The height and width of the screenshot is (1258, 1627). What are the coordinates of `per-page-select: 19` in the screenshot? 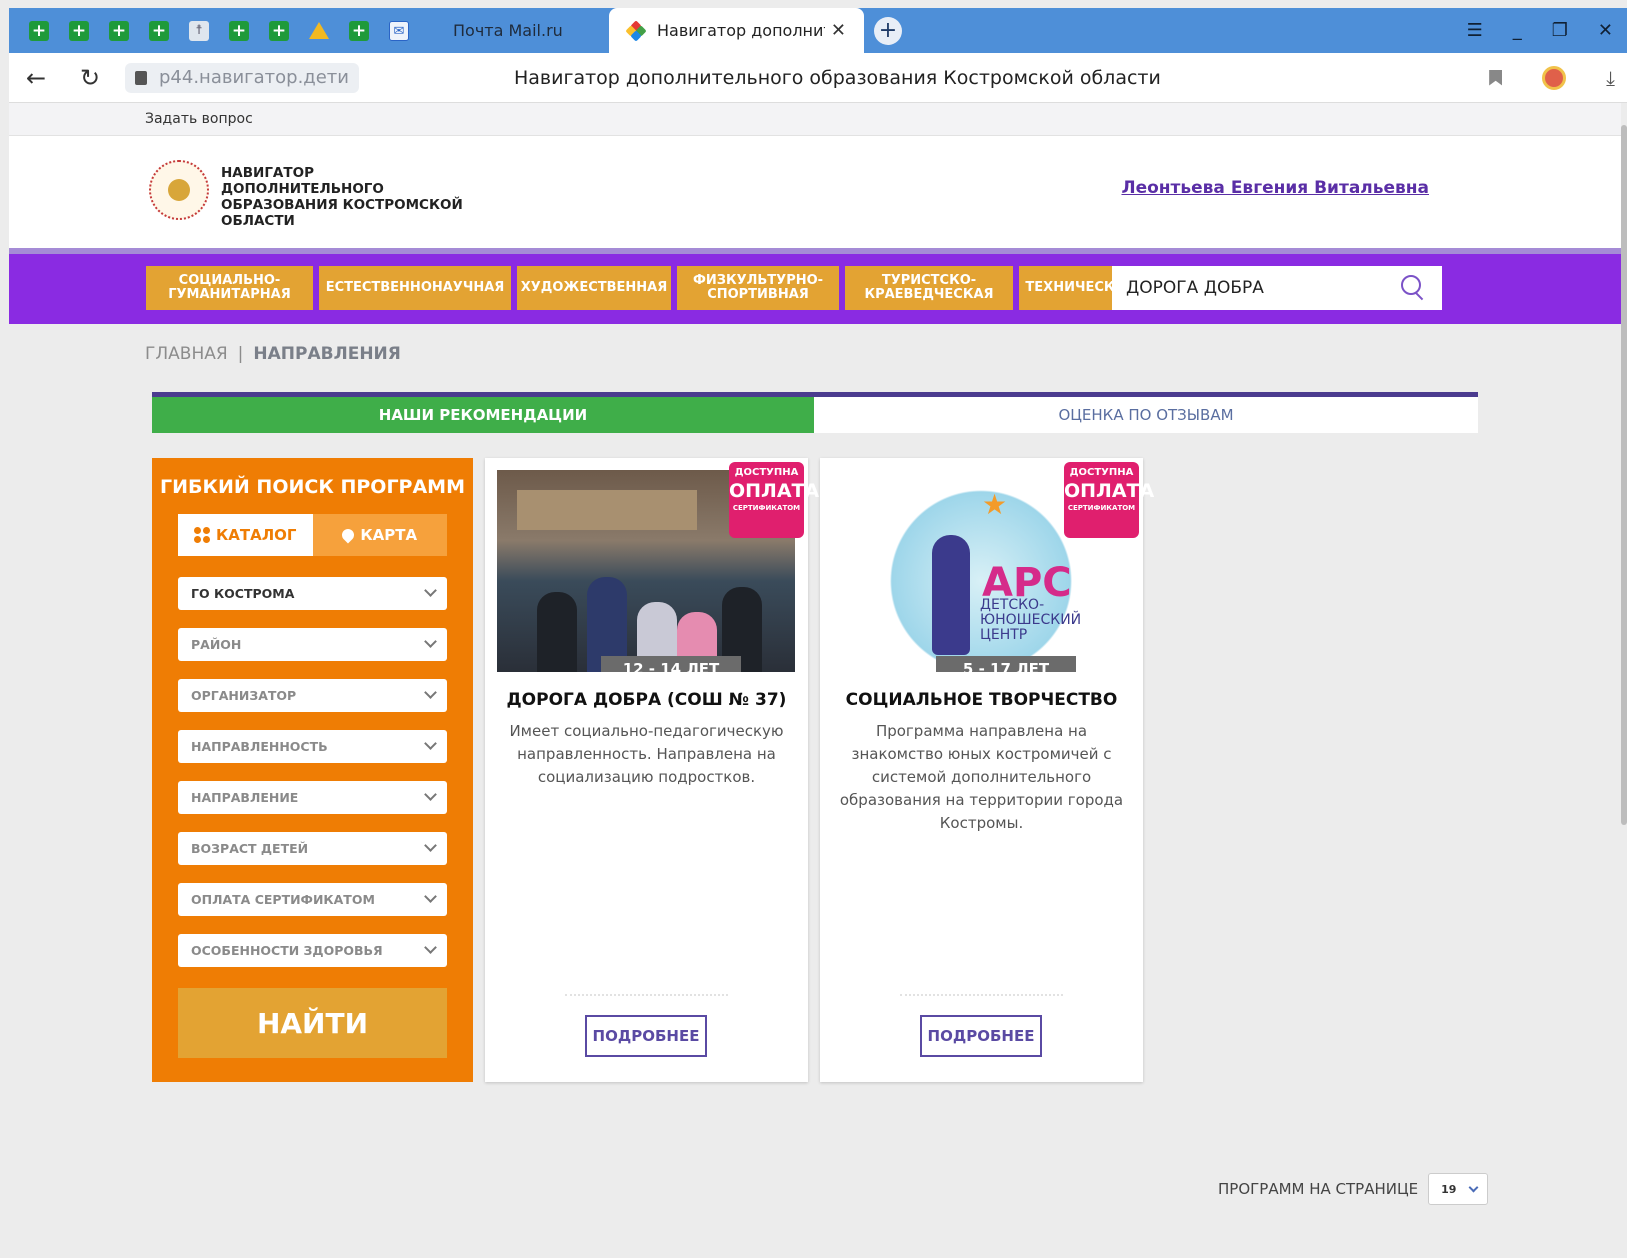 It's located at (1458, 1189).